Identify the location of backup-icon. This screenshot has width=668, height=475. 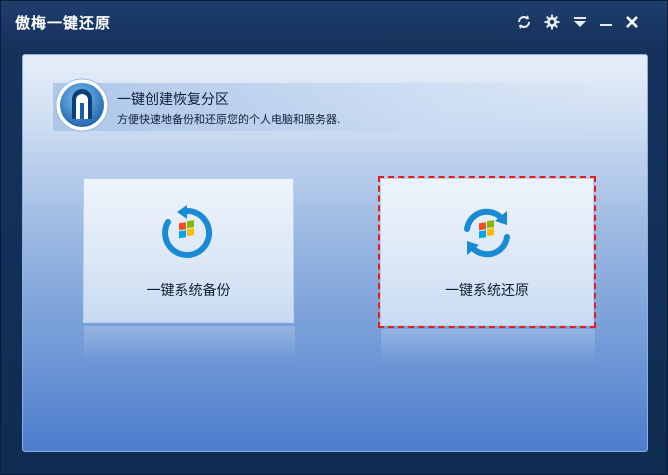
(187, 231).